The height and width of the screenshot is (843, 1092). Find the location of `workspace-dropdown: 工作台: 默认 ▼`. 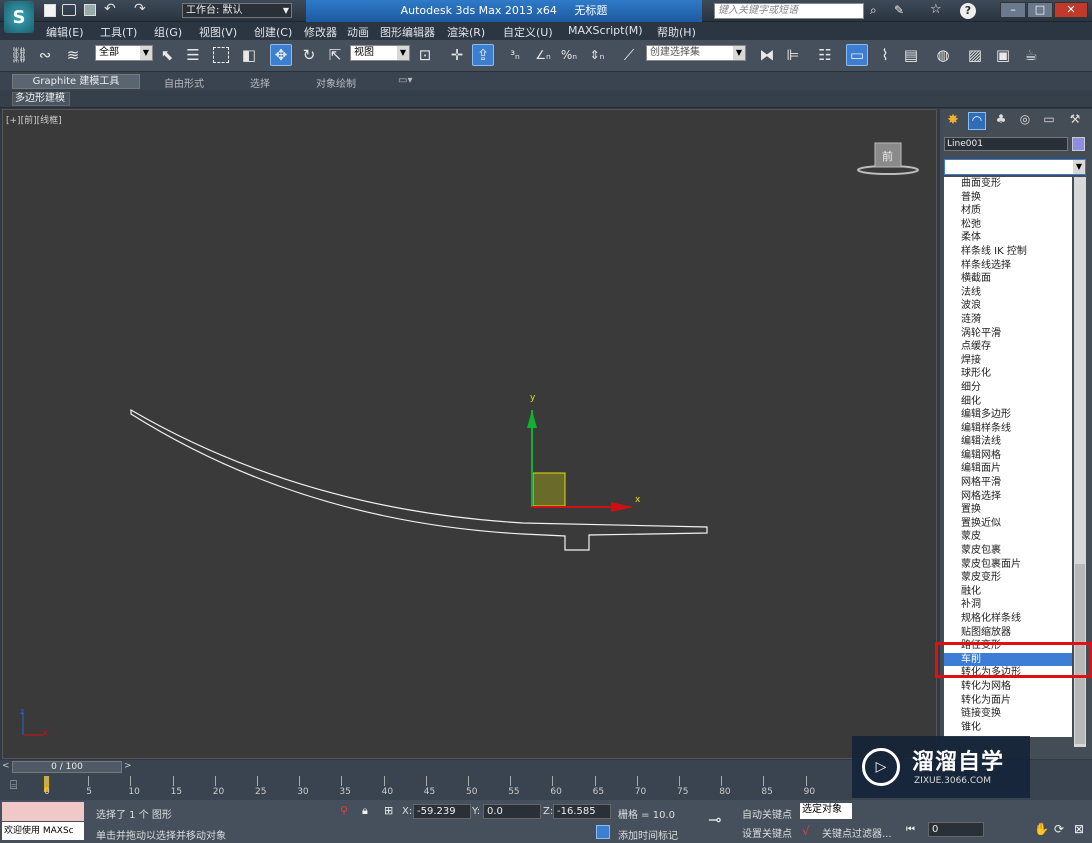

workspace-dropdown: 工作台: 默认 ▼ is located at coordinates (237, 10).